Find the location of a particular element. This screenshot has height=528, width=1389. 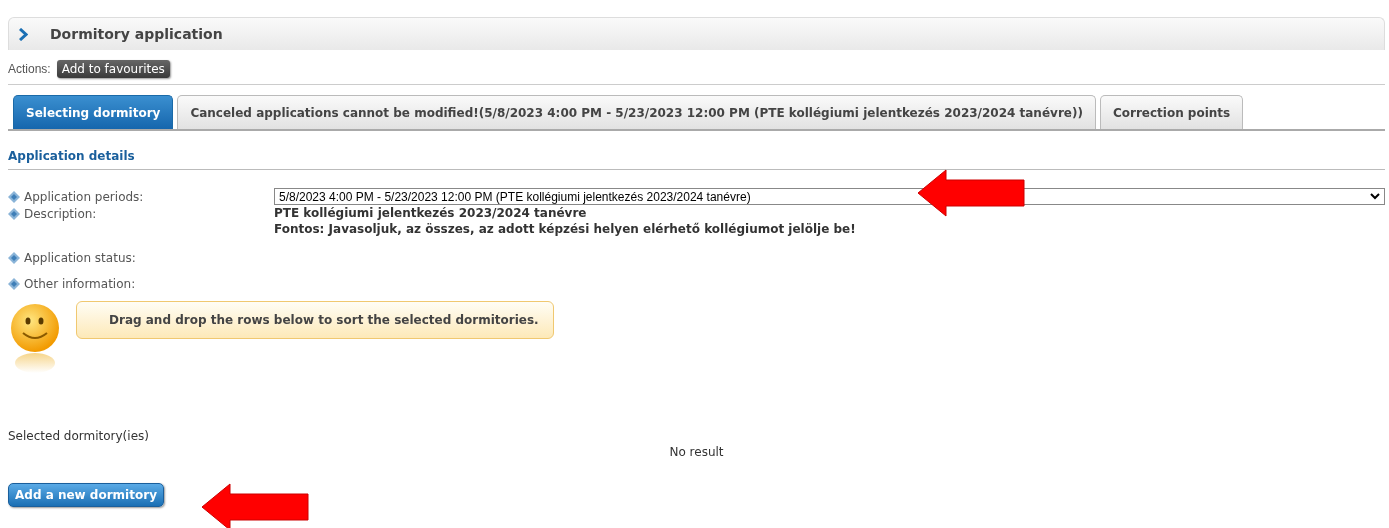

page-title: Dormitory application is located at coordinates (136, 34).